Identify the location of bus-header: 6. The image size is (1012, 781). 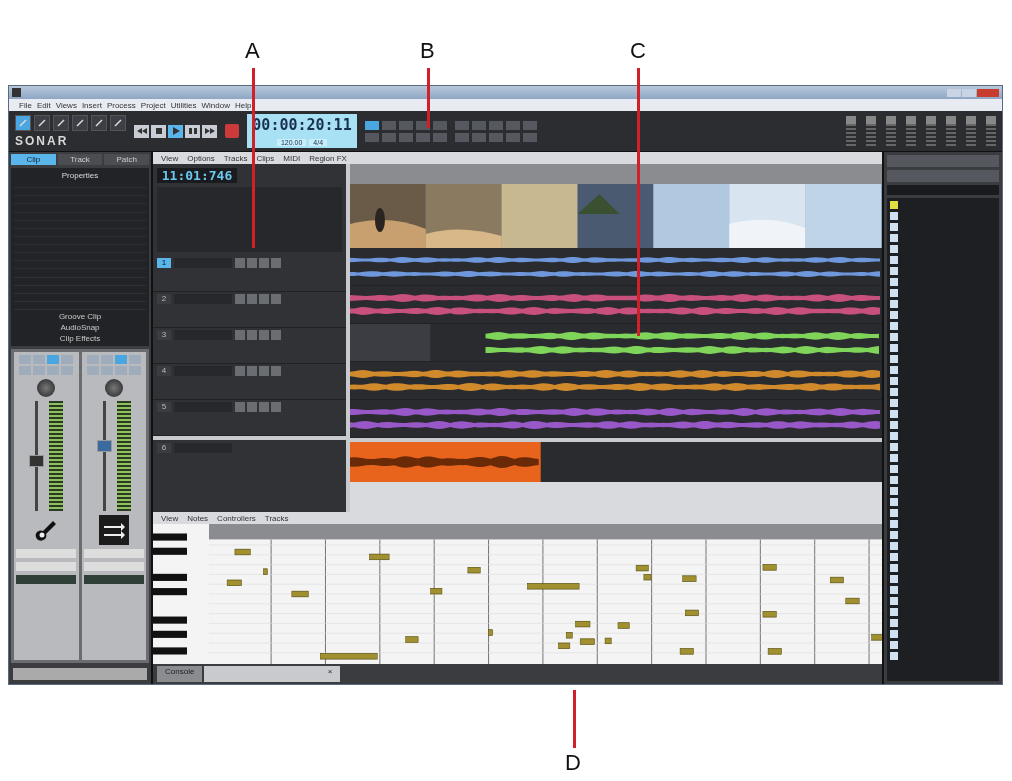
(249, 461).